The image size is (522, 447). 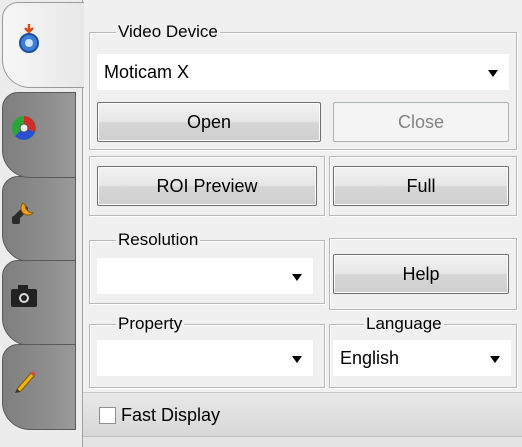 What do you see at coordinates (207, 186) in the screenshot?
I see `roi-preview-button: ROI Preview` at bounding box center [207, 186].